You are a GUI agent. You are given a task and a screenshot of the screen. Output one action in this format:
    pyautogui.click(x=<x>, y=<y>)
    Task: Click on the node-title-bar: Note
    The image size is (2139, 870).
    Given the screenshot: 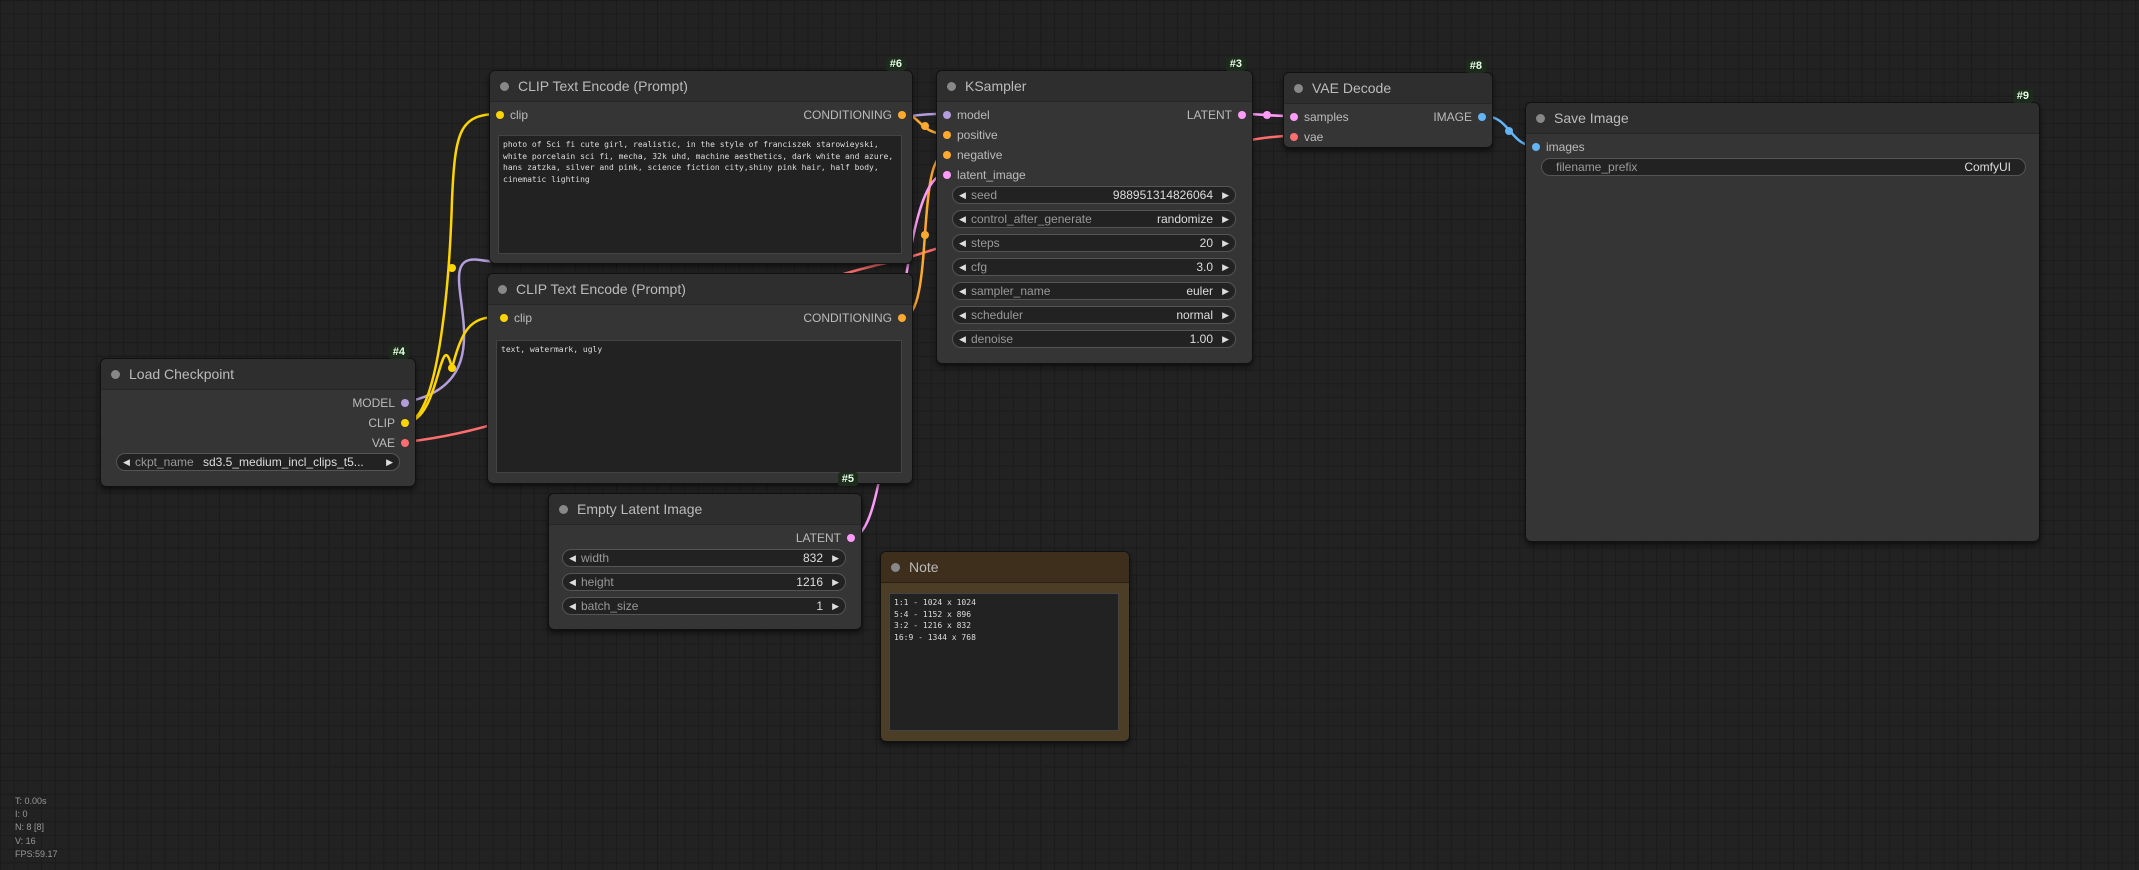 What is the action you would take?
    pyautogui.click(x=1005, y=567)
    